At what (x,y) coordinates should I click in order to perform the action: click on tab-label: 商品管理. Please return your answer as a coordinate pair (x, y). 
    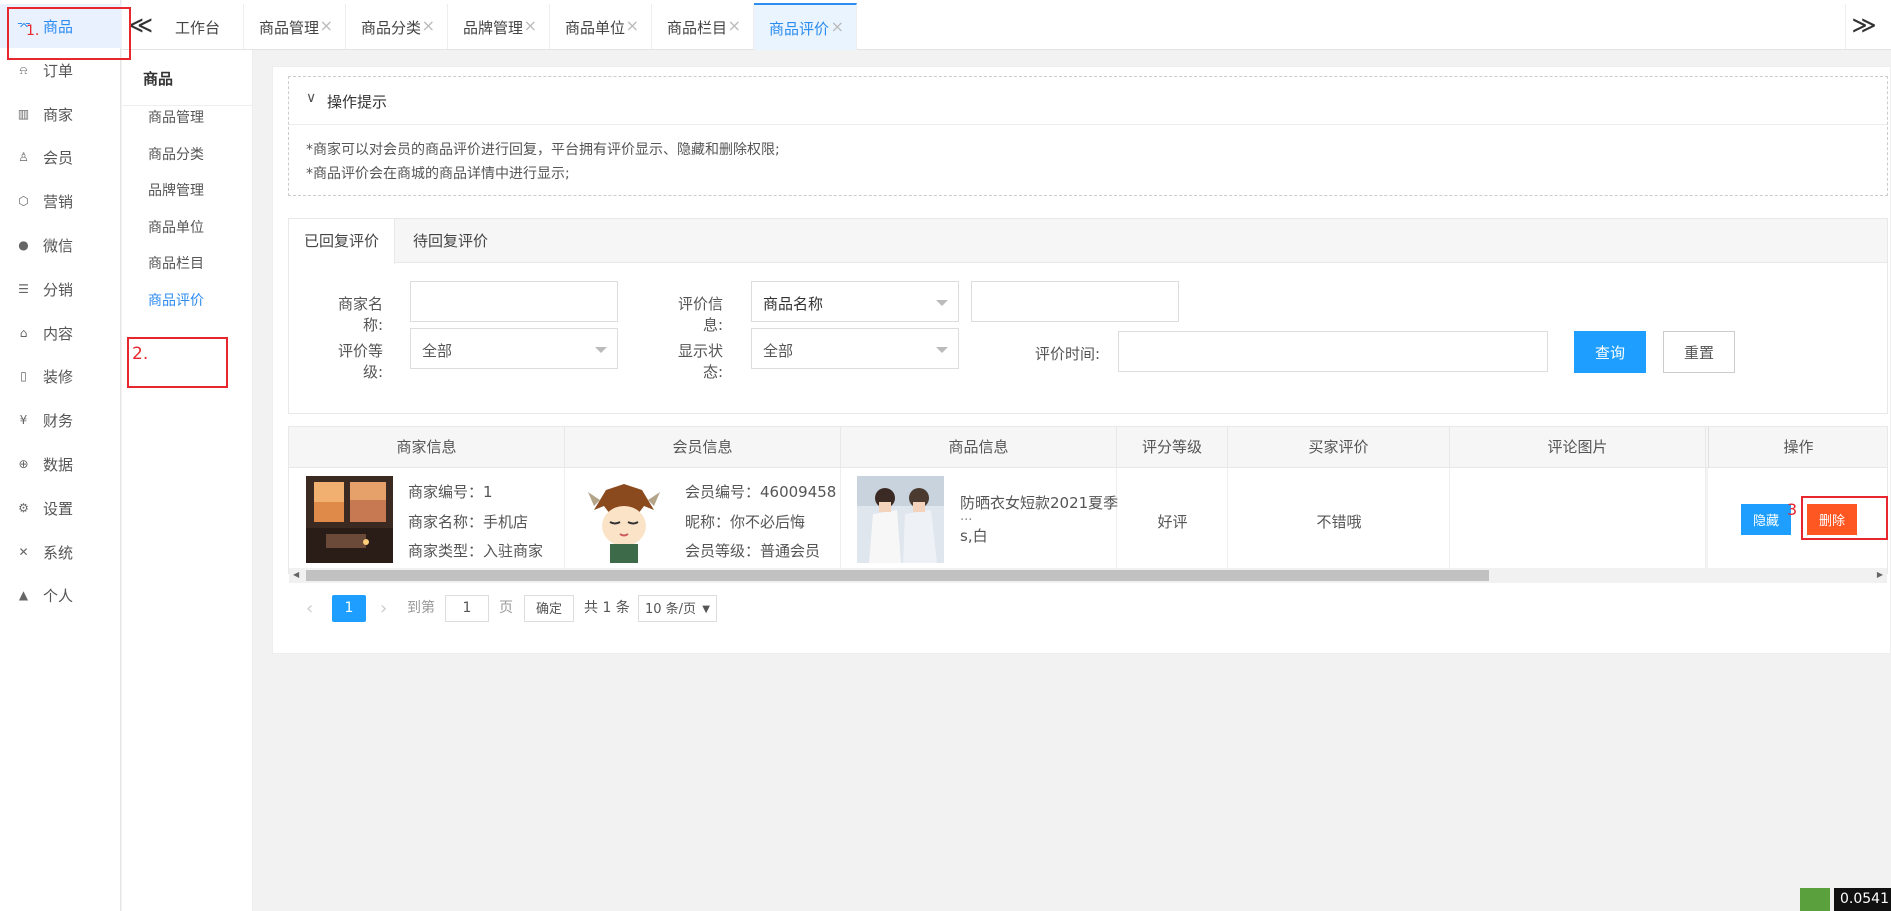
    Looking at the image, I should click on (289, 28).